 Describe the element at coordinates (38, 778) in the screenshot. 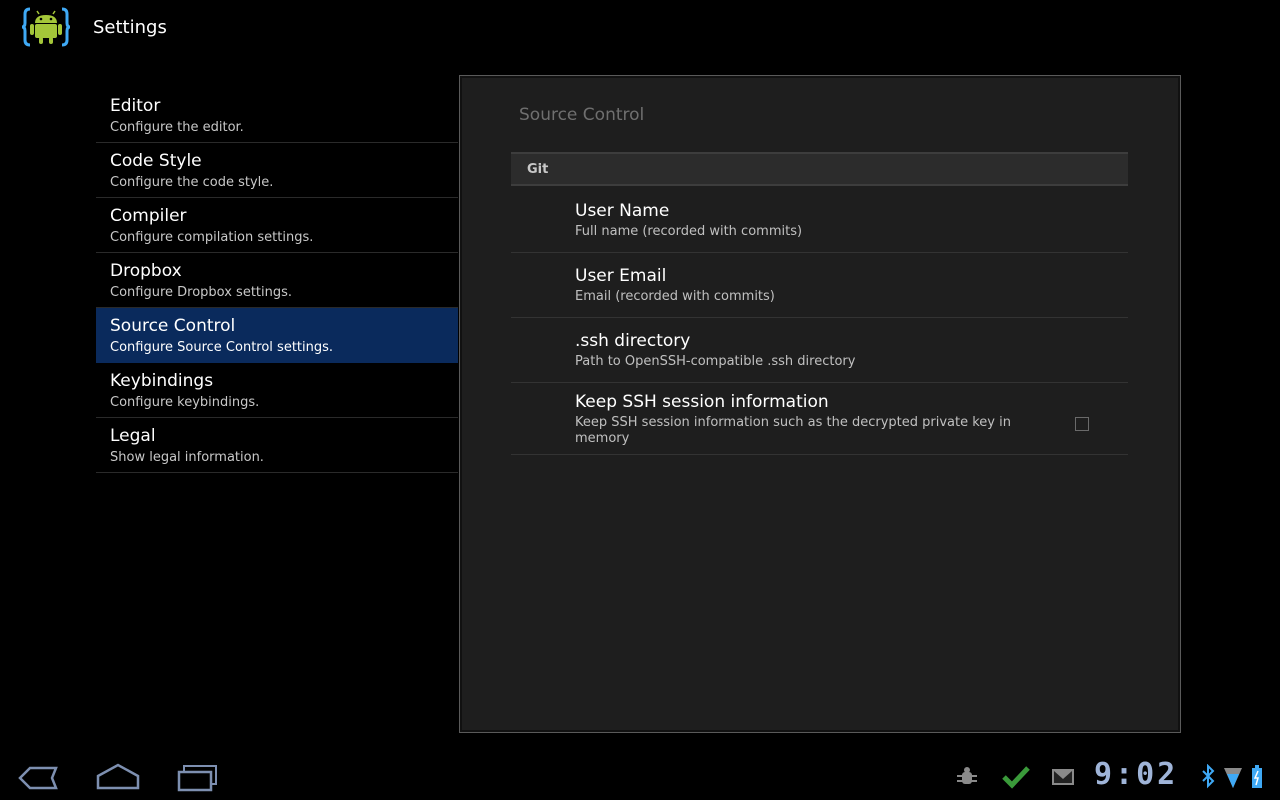

I see `back-icon` at that location.